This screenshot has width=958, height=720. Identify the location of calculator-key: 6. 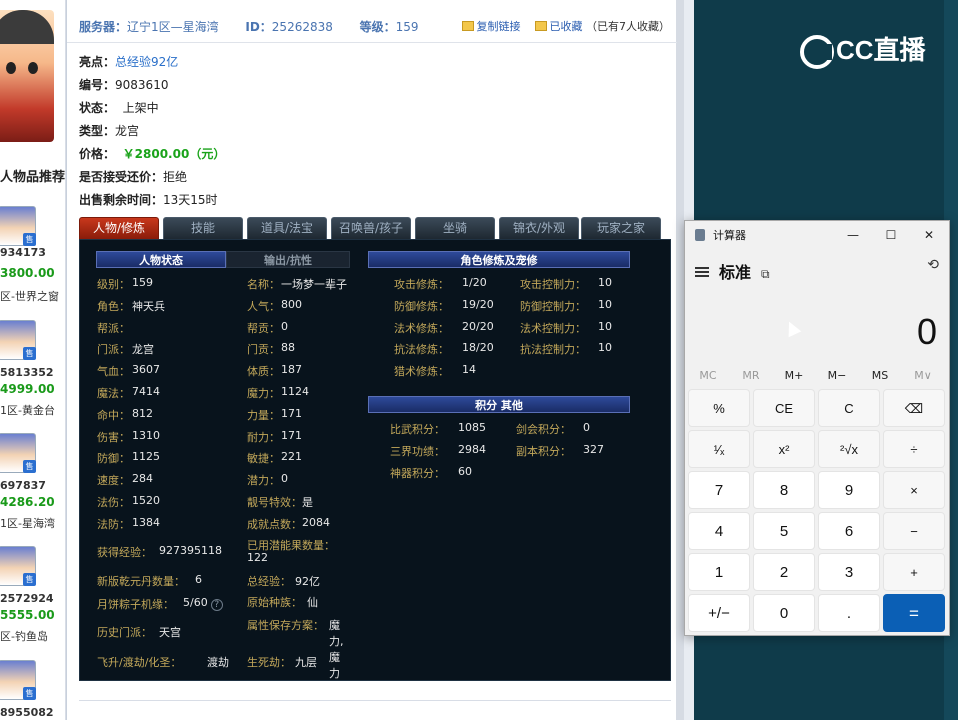
(849, 531).